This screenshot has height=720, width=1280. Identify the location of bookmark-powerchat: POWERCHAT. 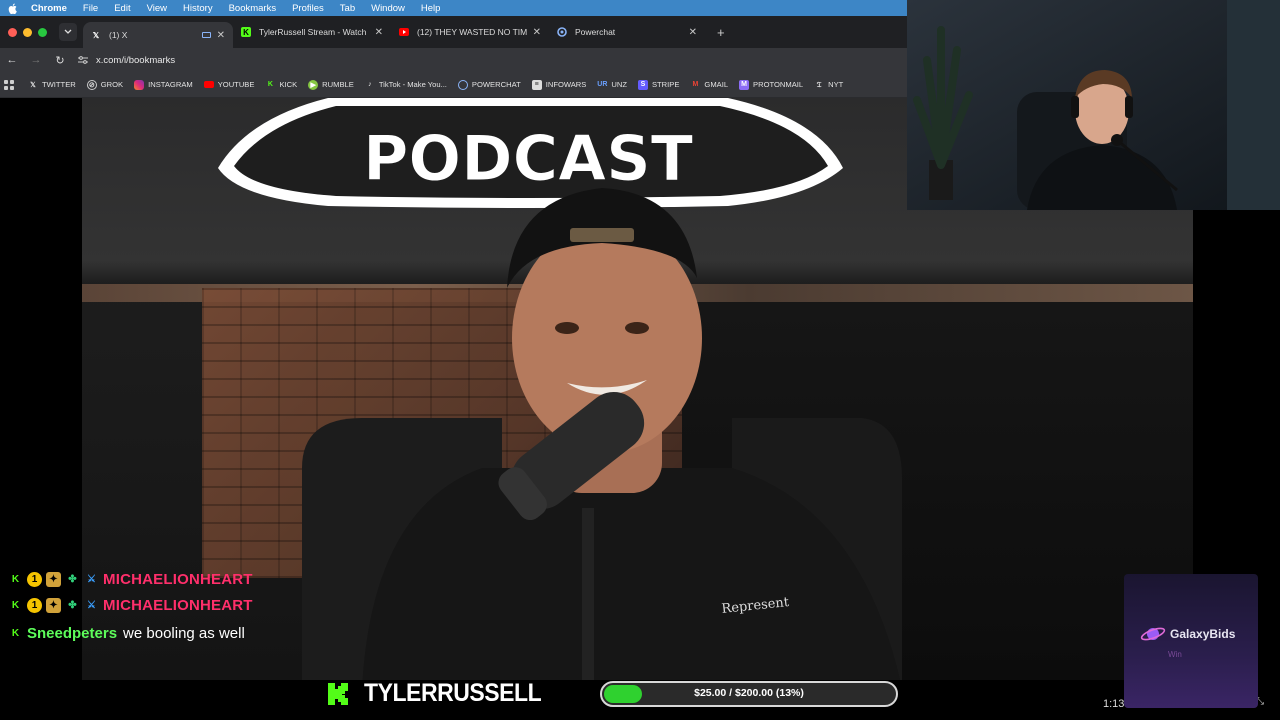
(489, 84).